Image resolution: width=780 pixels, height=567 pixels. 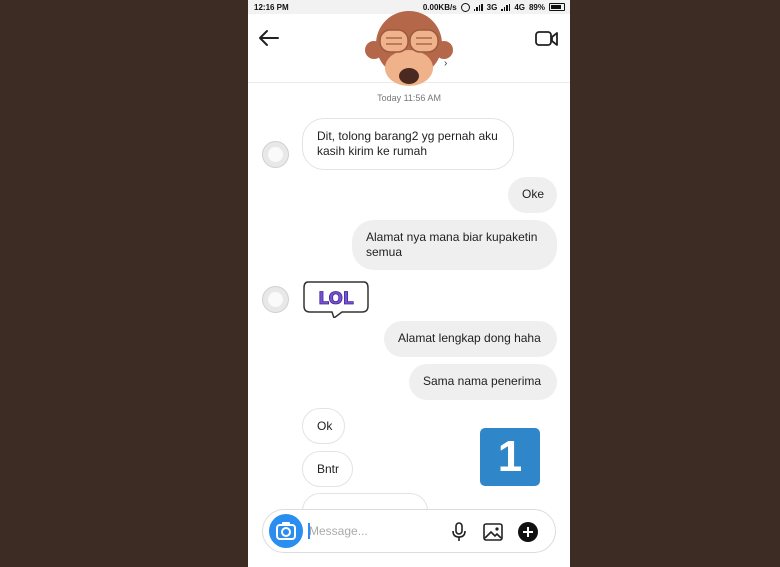 I want to click on chevron-right-icon: ›, so click(x=445, y=63).